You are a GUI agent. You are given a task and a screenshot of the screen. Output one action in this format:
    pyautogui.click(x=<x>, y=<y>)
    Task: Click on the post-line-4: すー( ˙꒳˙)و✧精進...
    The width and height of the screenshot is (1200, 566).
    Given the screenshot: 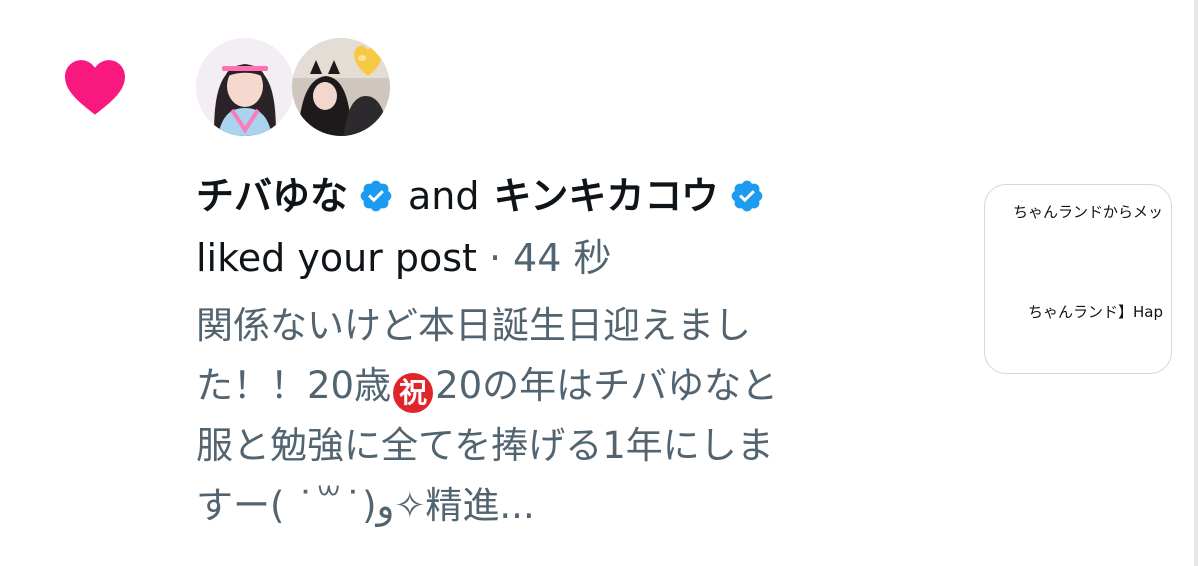 What is the action you would take?
    pyautogui.click(x=365, y=505)
    